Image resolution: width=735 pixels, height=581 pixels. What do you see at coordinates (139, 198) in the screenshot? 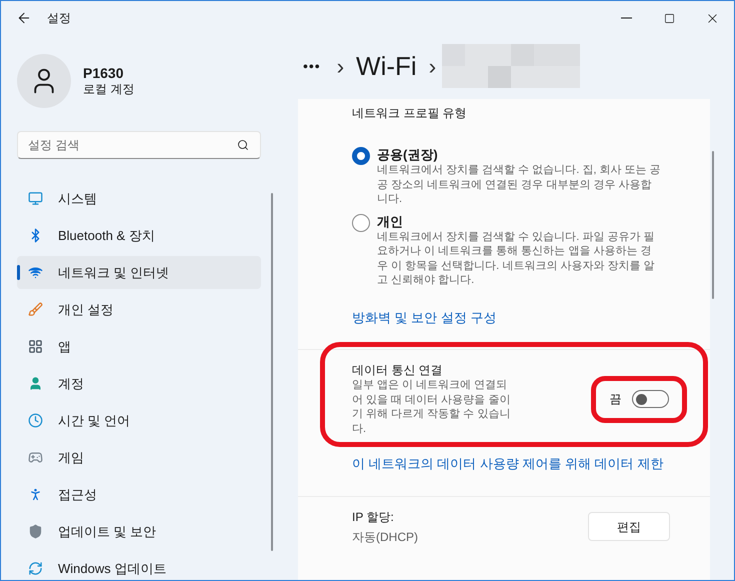
I see `sidebar-item: 시스템` at bounding box center [139, 198].